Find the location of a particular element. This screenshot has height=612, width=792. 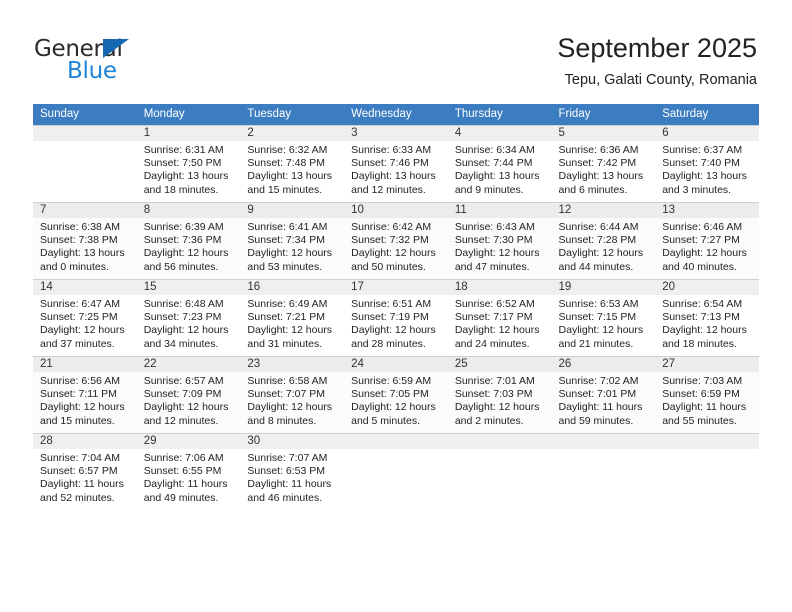

sunrise-text: Sunrise: 6:39 AM is located at coordinates (183, 227).